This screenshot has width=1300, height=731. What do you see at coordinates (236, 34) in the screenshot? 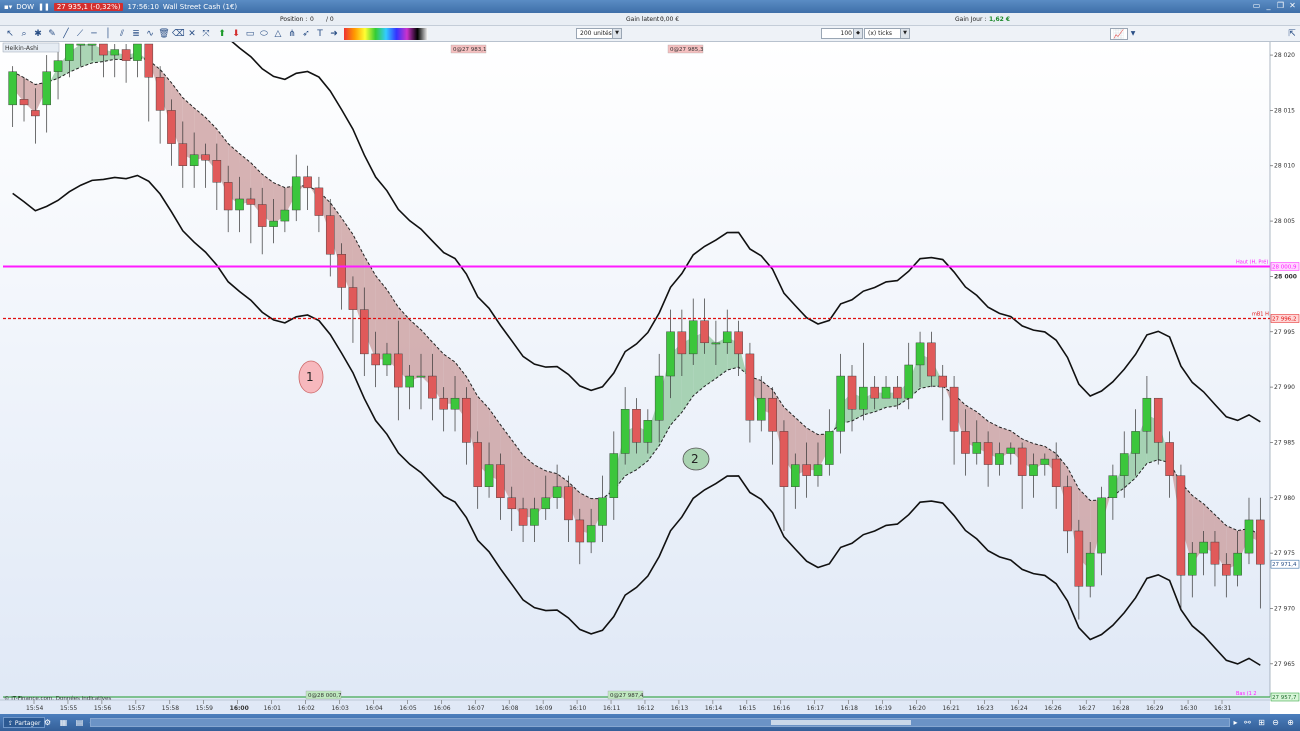
I see `sell-arrow-icon: ⬇` at bounding box center [236, 34].